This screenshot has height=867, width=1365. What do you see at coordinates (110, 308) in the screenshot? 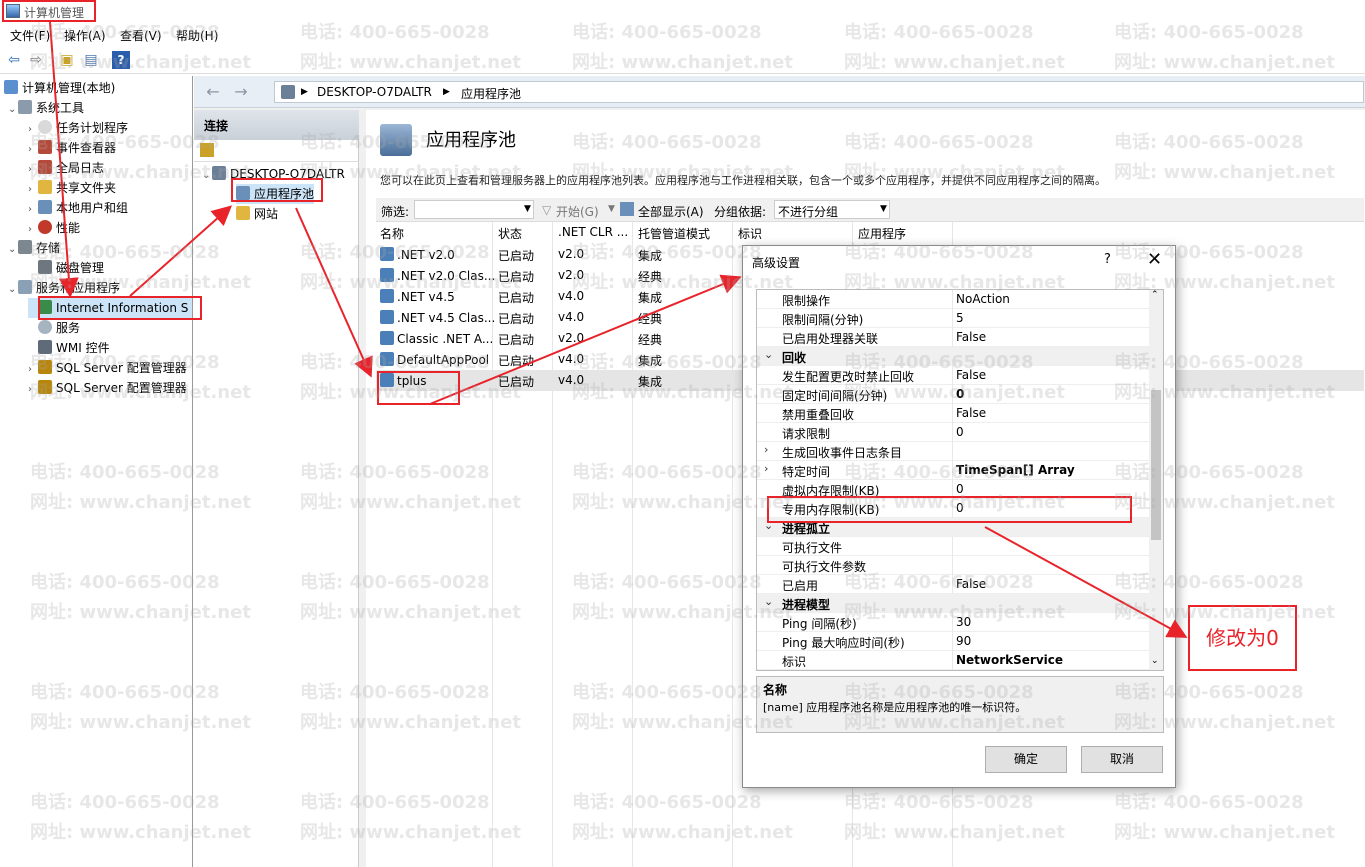
I see `tree-item-iis: Internet Information S` at bounding box center [110, 308].